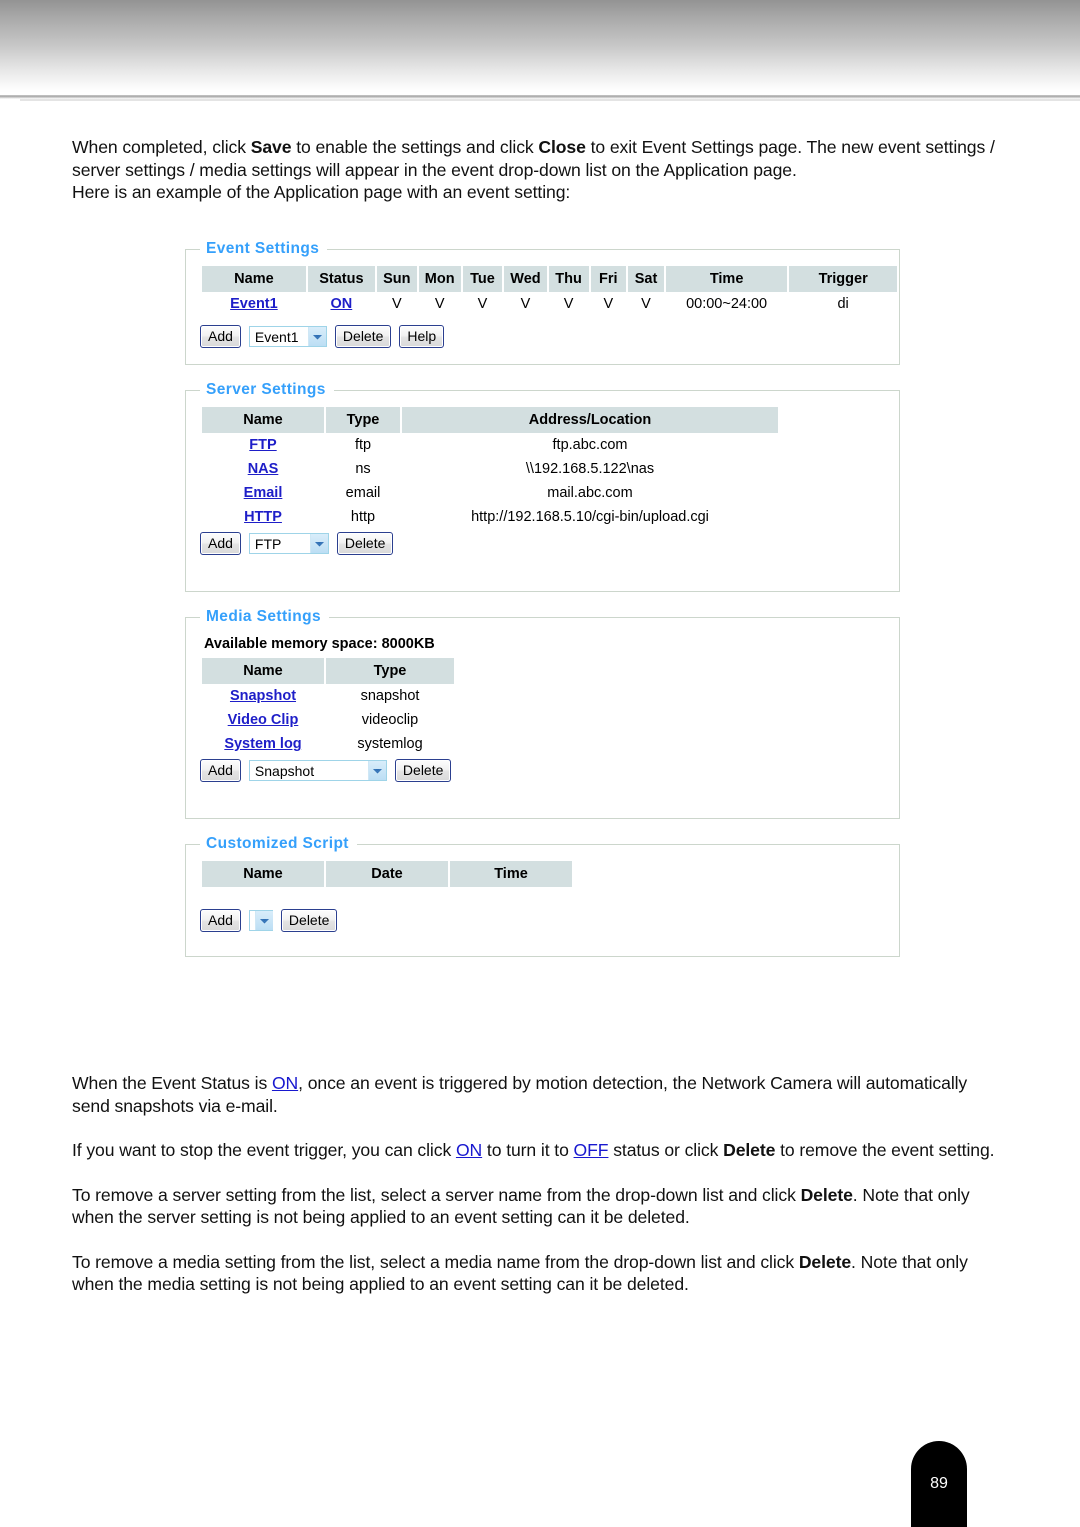 The image size is (1080, 1527). What do you see at coordinates (423, 770) in the screenshot?
I see `media-delete-button: Delete` at bounding box center [423, 770].